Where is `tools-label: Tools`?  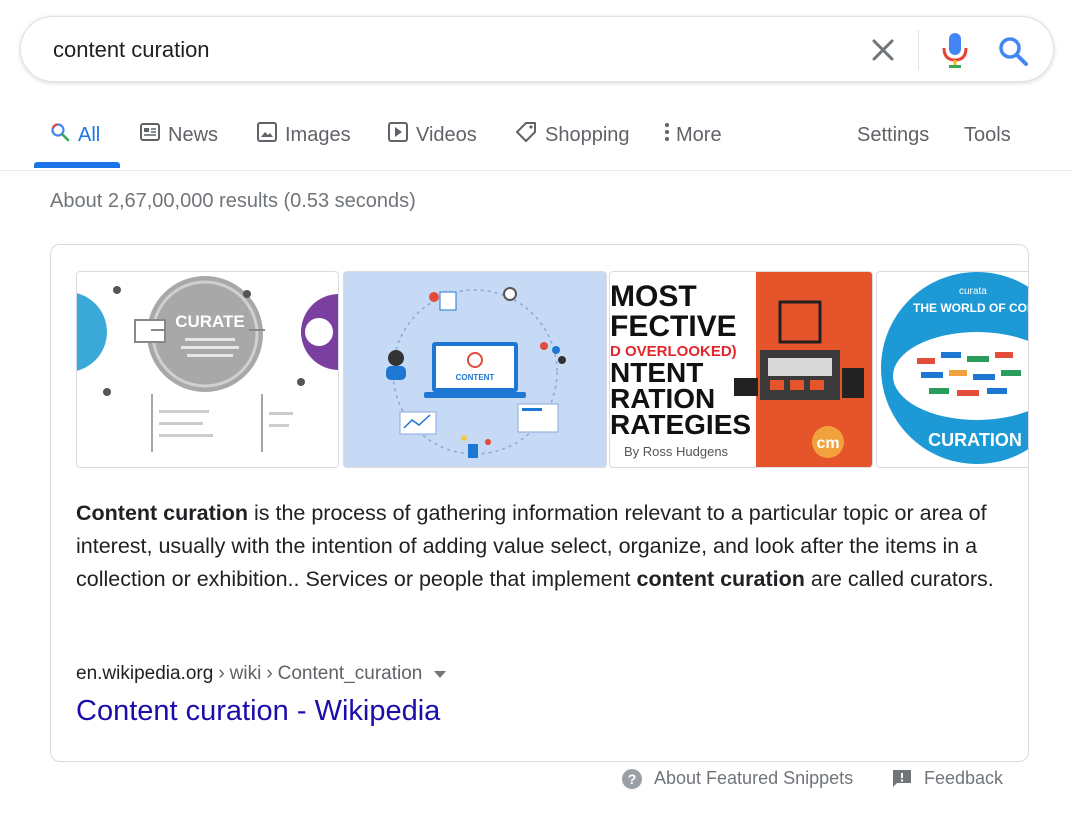 tools-label: Tools is located at coordinates (987, 134).